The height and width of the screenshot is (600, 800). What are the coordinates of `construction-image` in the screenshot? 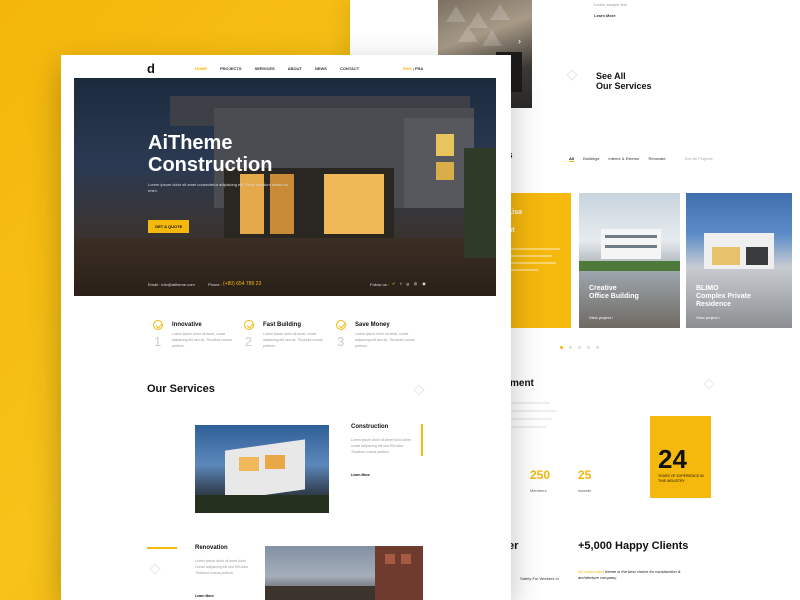 It's located at (262, 469).